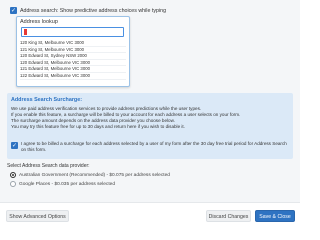  What do you see at coordinates (72, 32) in the screenshot?
I see `address-lookup-input` at bounding box center [72, 32].